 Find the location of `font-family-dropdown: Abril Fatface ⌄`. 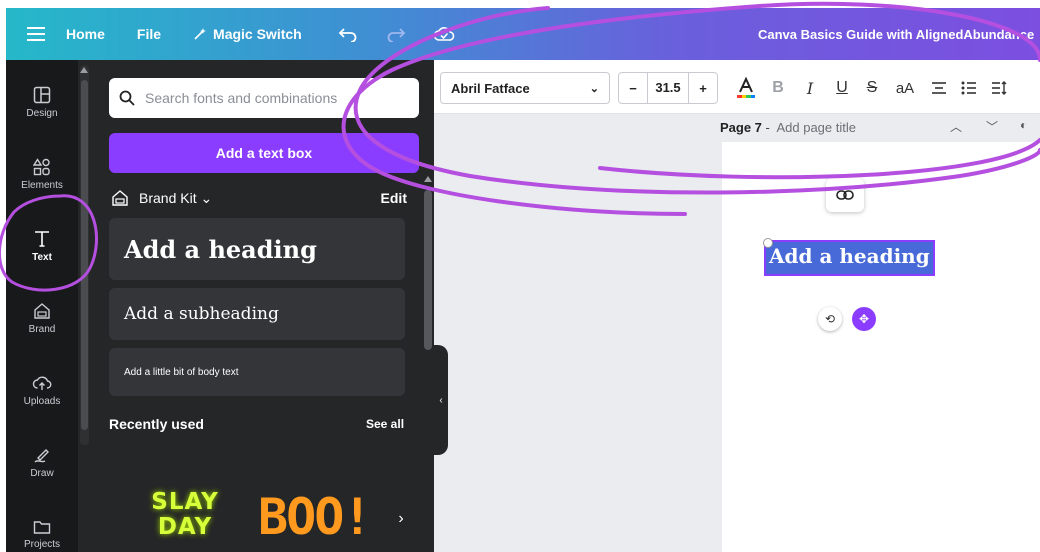

font-family-dropdown: Abril Fatface ⌄ is located at coordinates (525, 88).